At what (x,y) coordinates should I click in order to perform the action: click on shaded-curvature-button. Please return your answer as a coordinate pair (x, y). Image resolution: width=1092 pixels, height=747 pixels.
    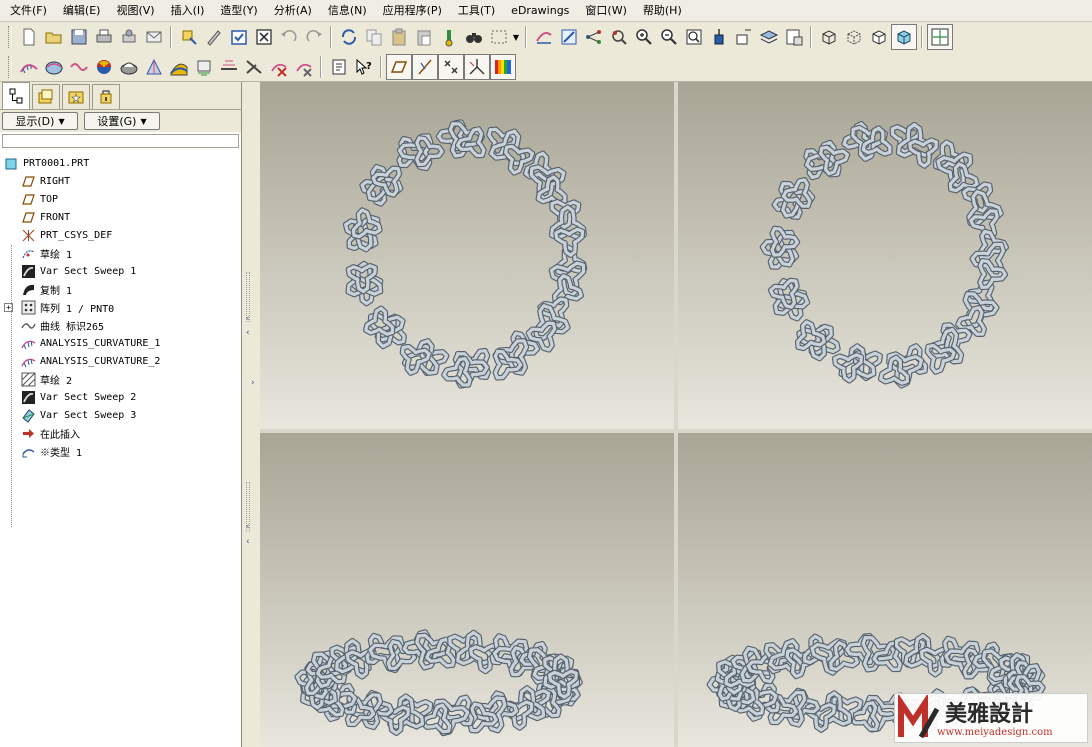
    Looking at the image, I should click on (53, 66).